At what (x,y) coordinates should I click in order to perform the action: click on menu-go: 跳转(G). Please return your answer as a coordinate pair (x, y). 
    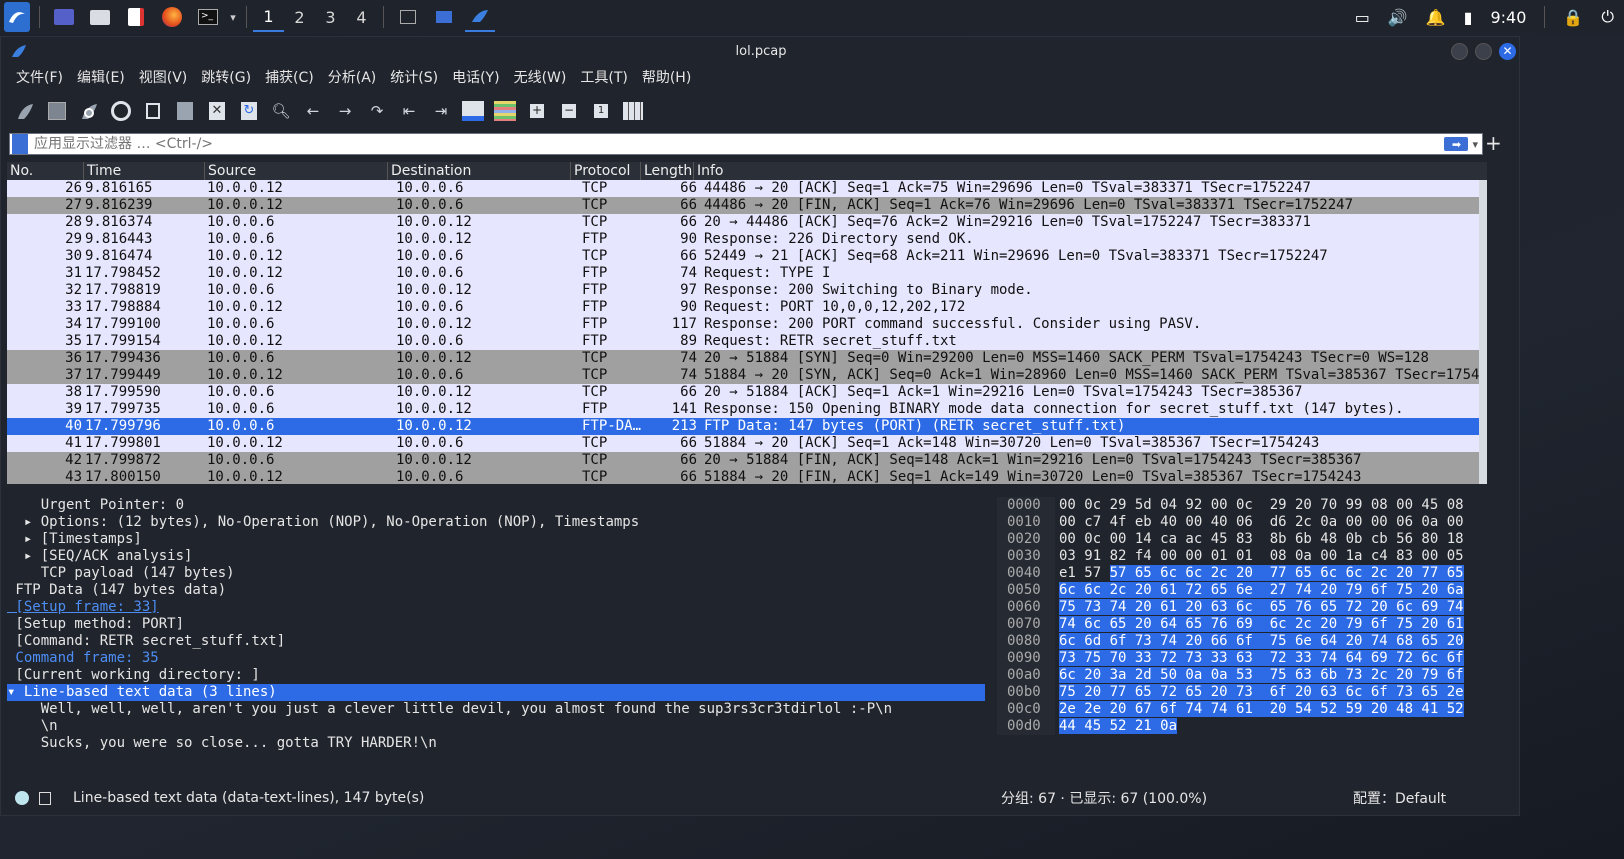
    Looking at the image, I should click on (226, 78).